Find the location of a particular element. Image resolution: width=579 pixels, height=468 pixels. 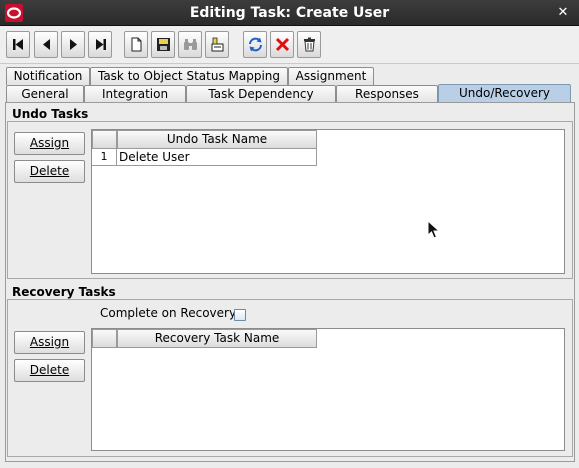

tab-responses: Responses is located at coordinates (387, 94).